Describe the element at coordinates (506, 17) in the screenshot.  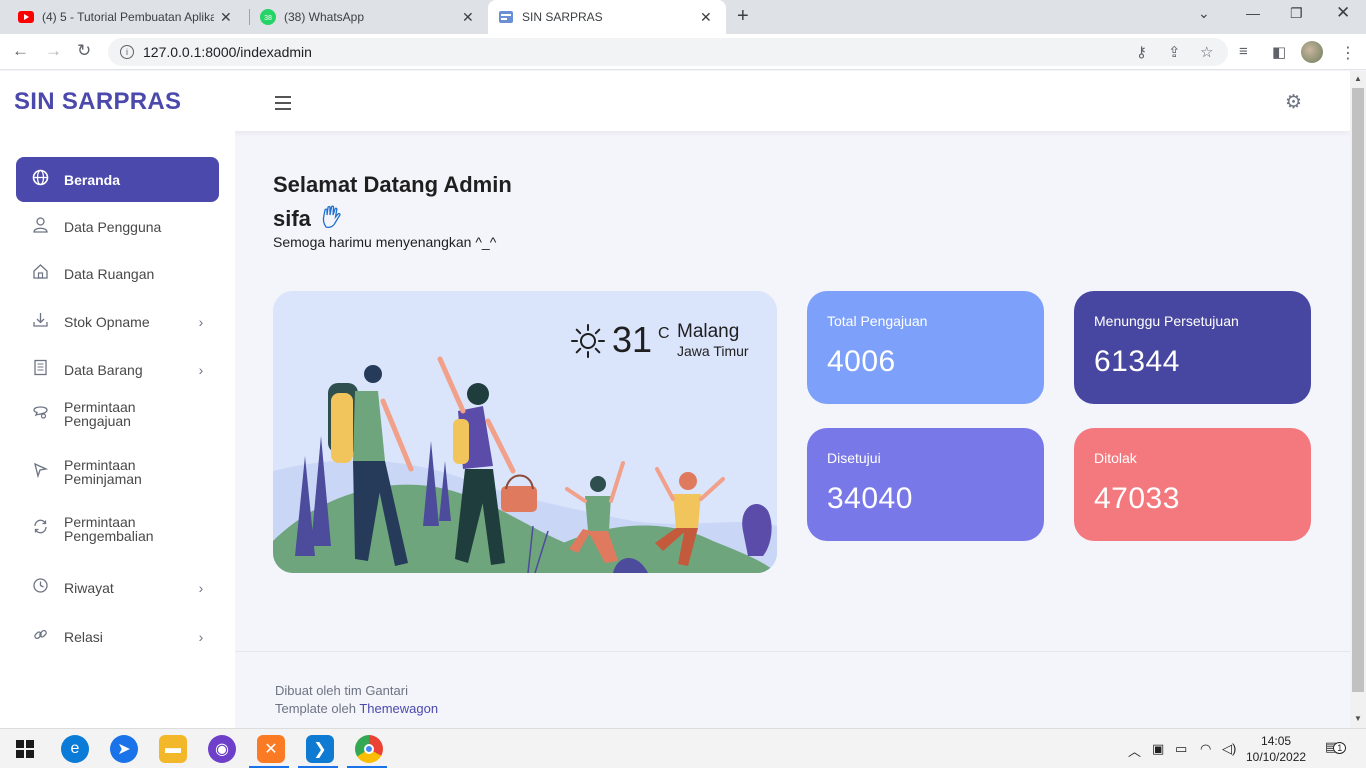
I see `site-icon` at that location.